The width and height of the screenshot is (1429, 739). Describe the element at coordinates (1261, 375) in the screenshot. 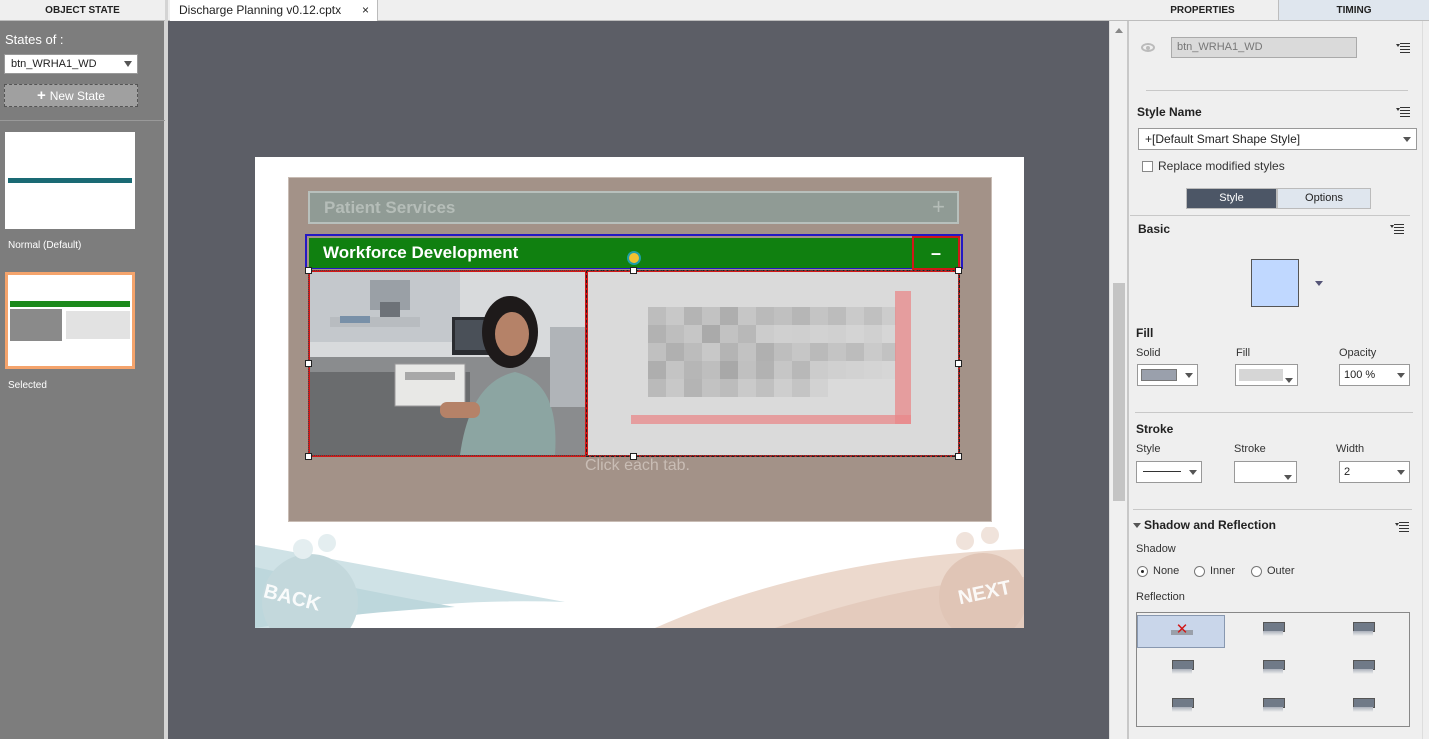

I see `fill-gradient-chip` at that location.